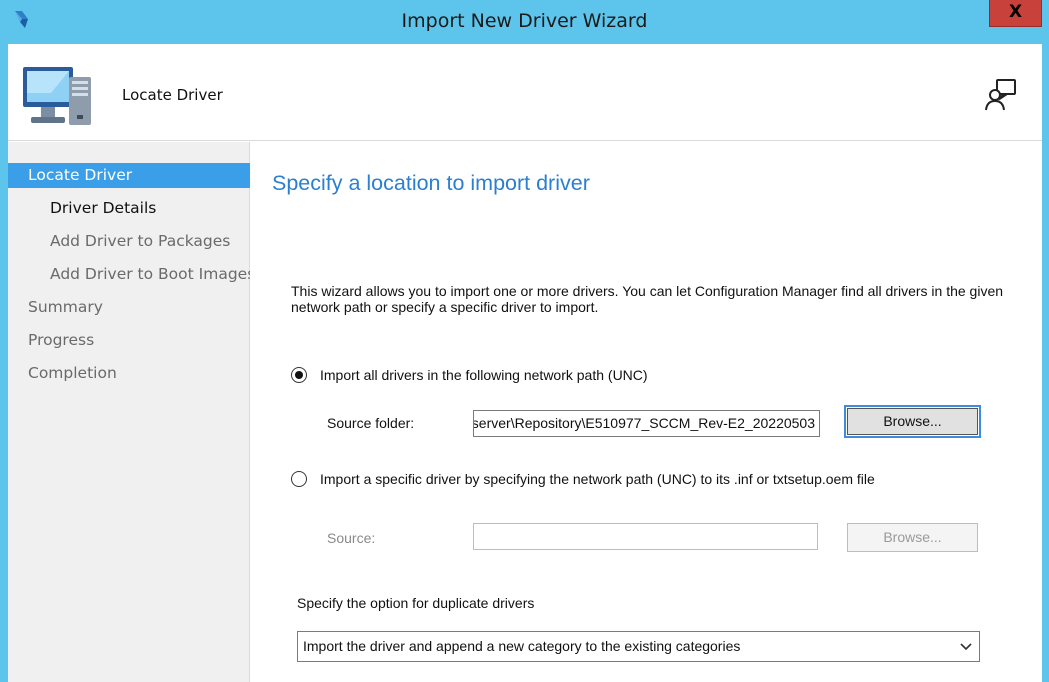 The height and width of the screenshot is (682, 1049). What do you see at coordinates (525, 92) in the screenshot?
I see `wizard-header: Locate Driver` at bounding box center [525, 92].